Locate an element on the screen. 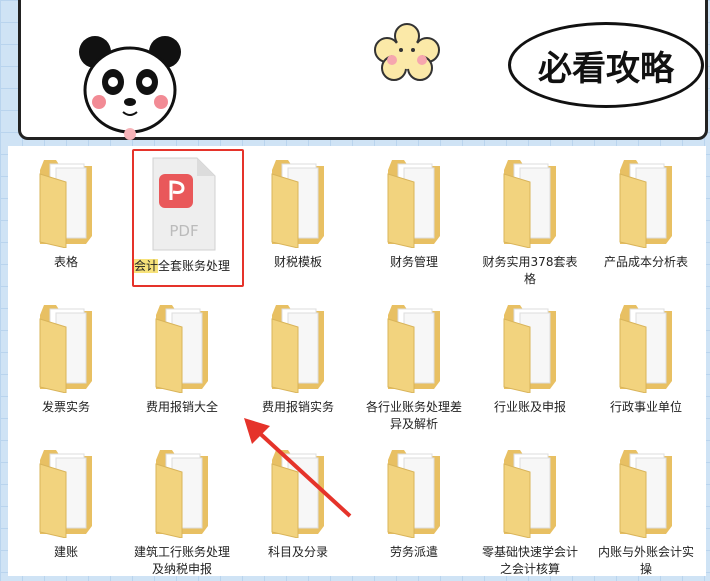 This screenshot has width=710, height=581. file-name-label: 内账与外账会计实操 is located at coordinates (646, 561).